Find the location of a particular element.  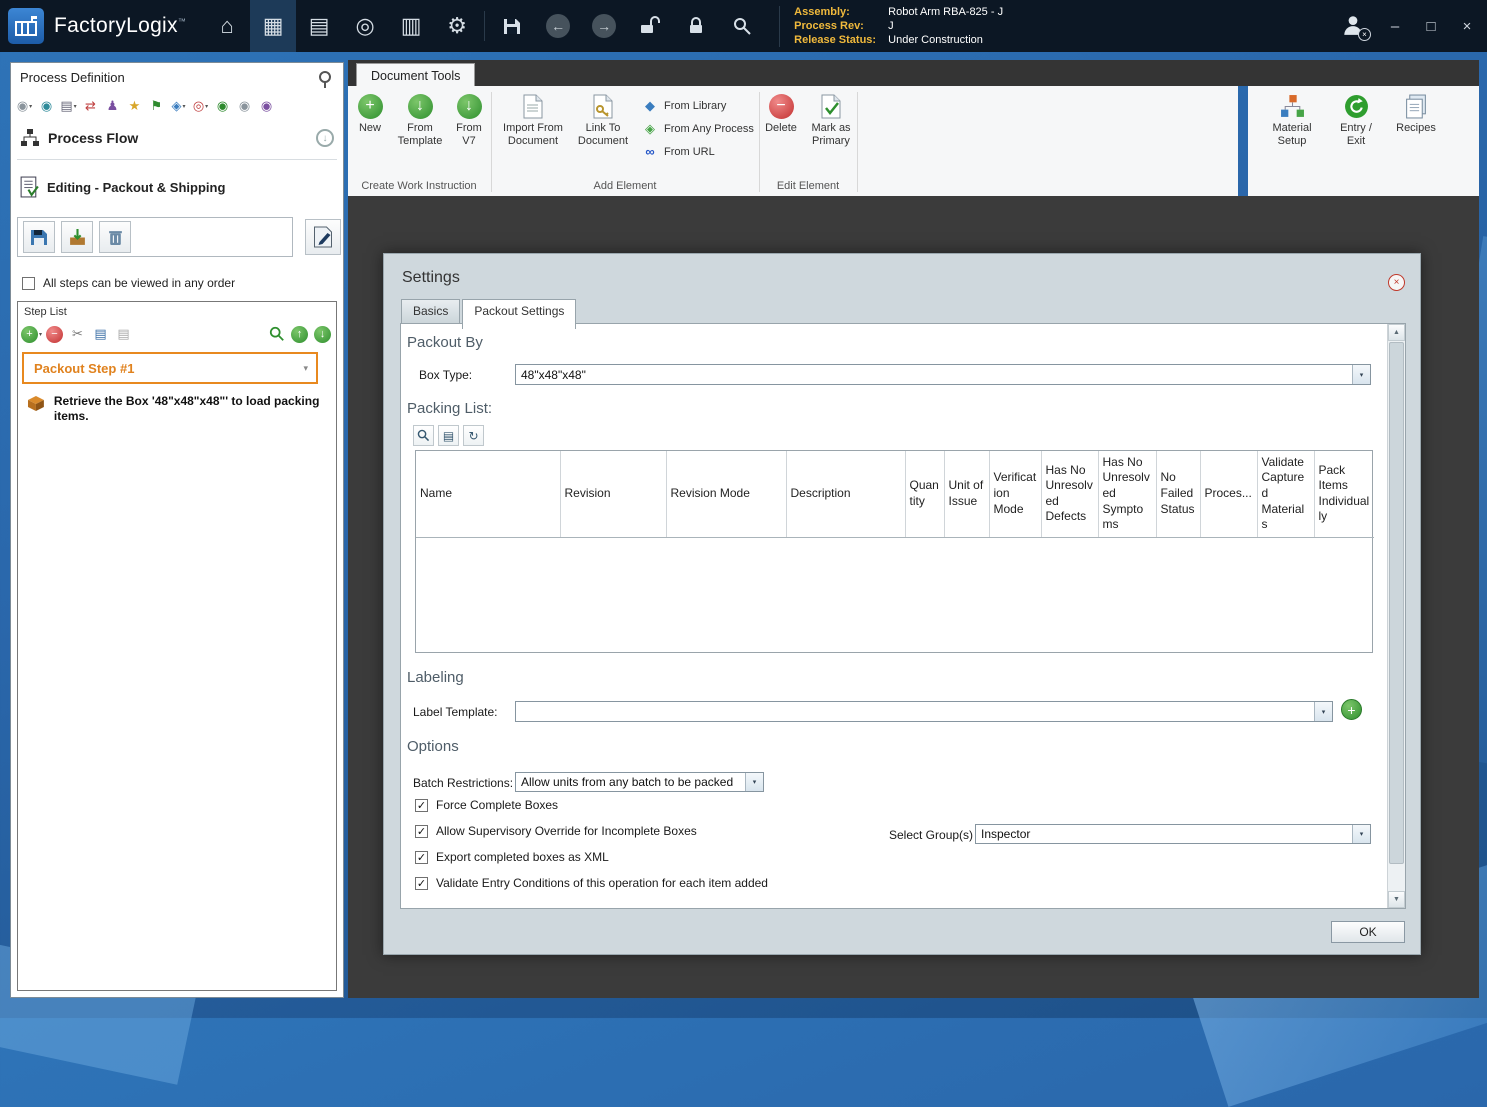

new-button: + New is located at coordinates (370, 119).